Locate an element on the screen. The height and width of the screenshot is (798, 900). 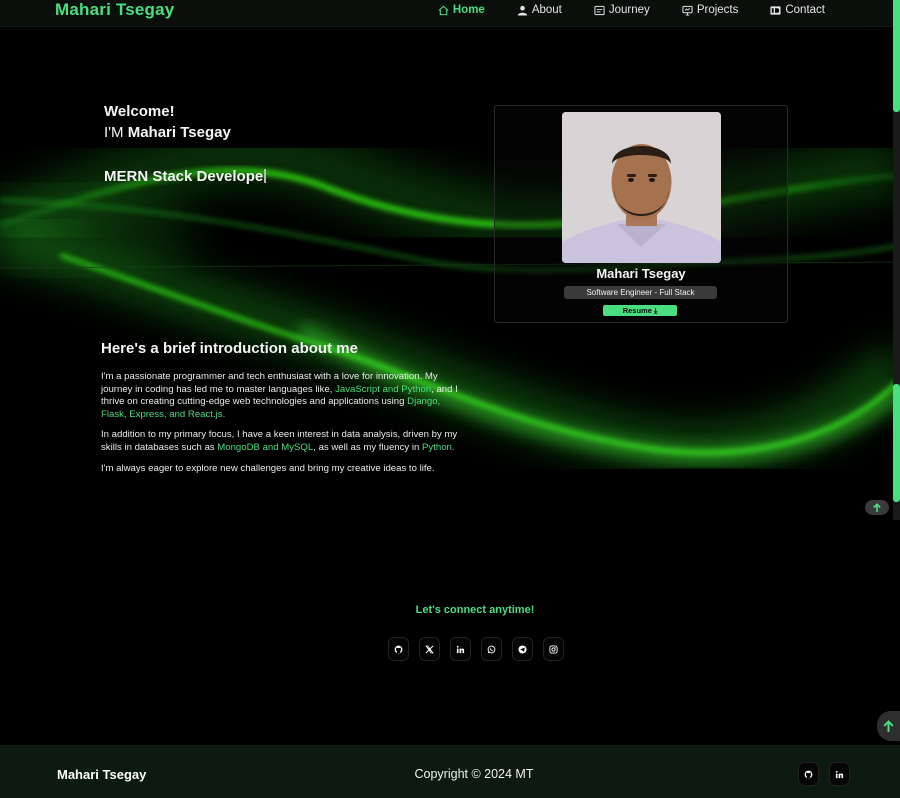
im-prefix: I'M is located at coordinates (116, 132).